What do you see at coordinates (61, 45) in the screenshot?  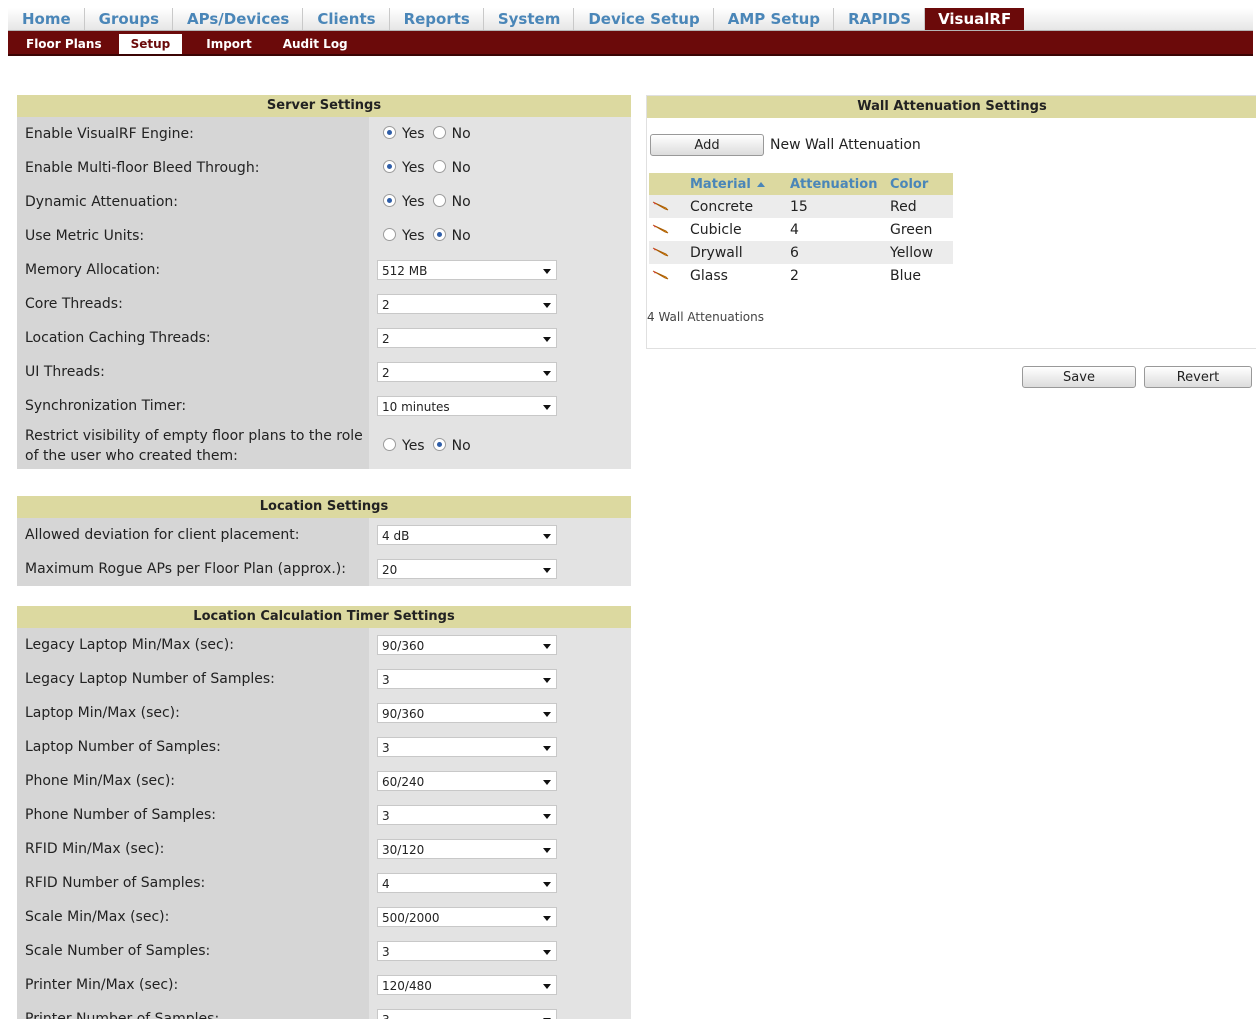 I see `subtab-floor-plans: Floor Plans` at bounding box center [61, 45].